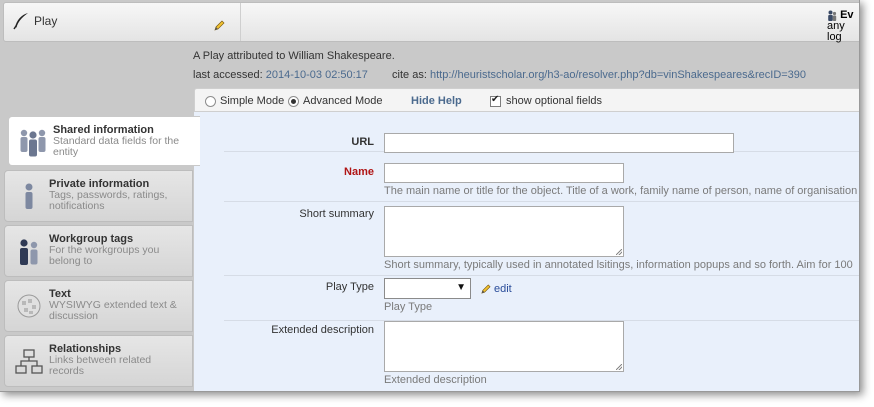 This screenshot has height=407, width=874. Describe the element at coordinates (316, 75) in the screenshot. I see `last-accessed-value: 2014-10-03 02:50:17` at that location.